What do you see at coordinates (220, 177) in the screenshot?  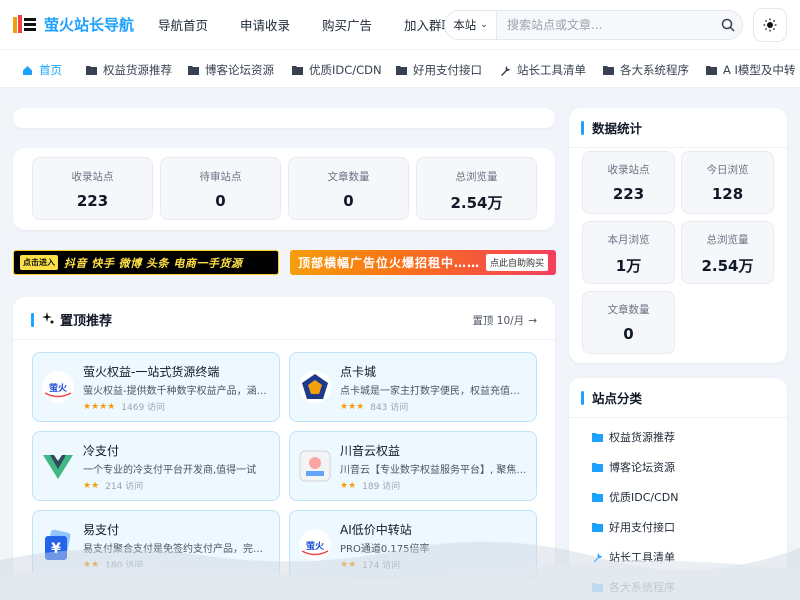 I see `stat-label: 待审站点` at bounding box center [220, 177].